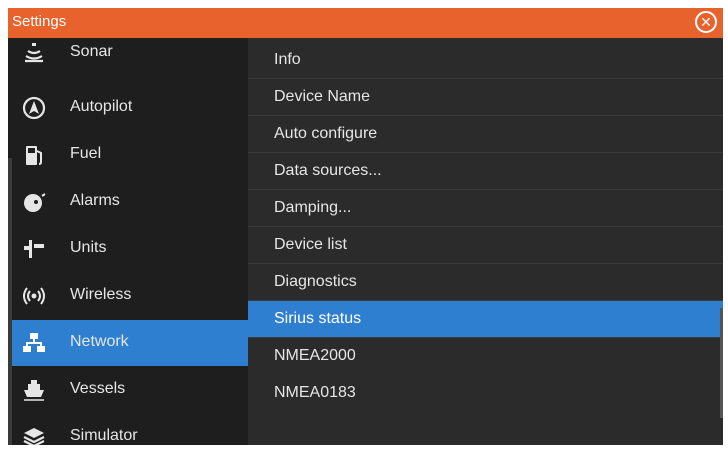 The image size is (728, 449). What do you see at coordinates (34, 436) in the screenshot?
I see `simulator-icon` at bounding box center [34, 436].